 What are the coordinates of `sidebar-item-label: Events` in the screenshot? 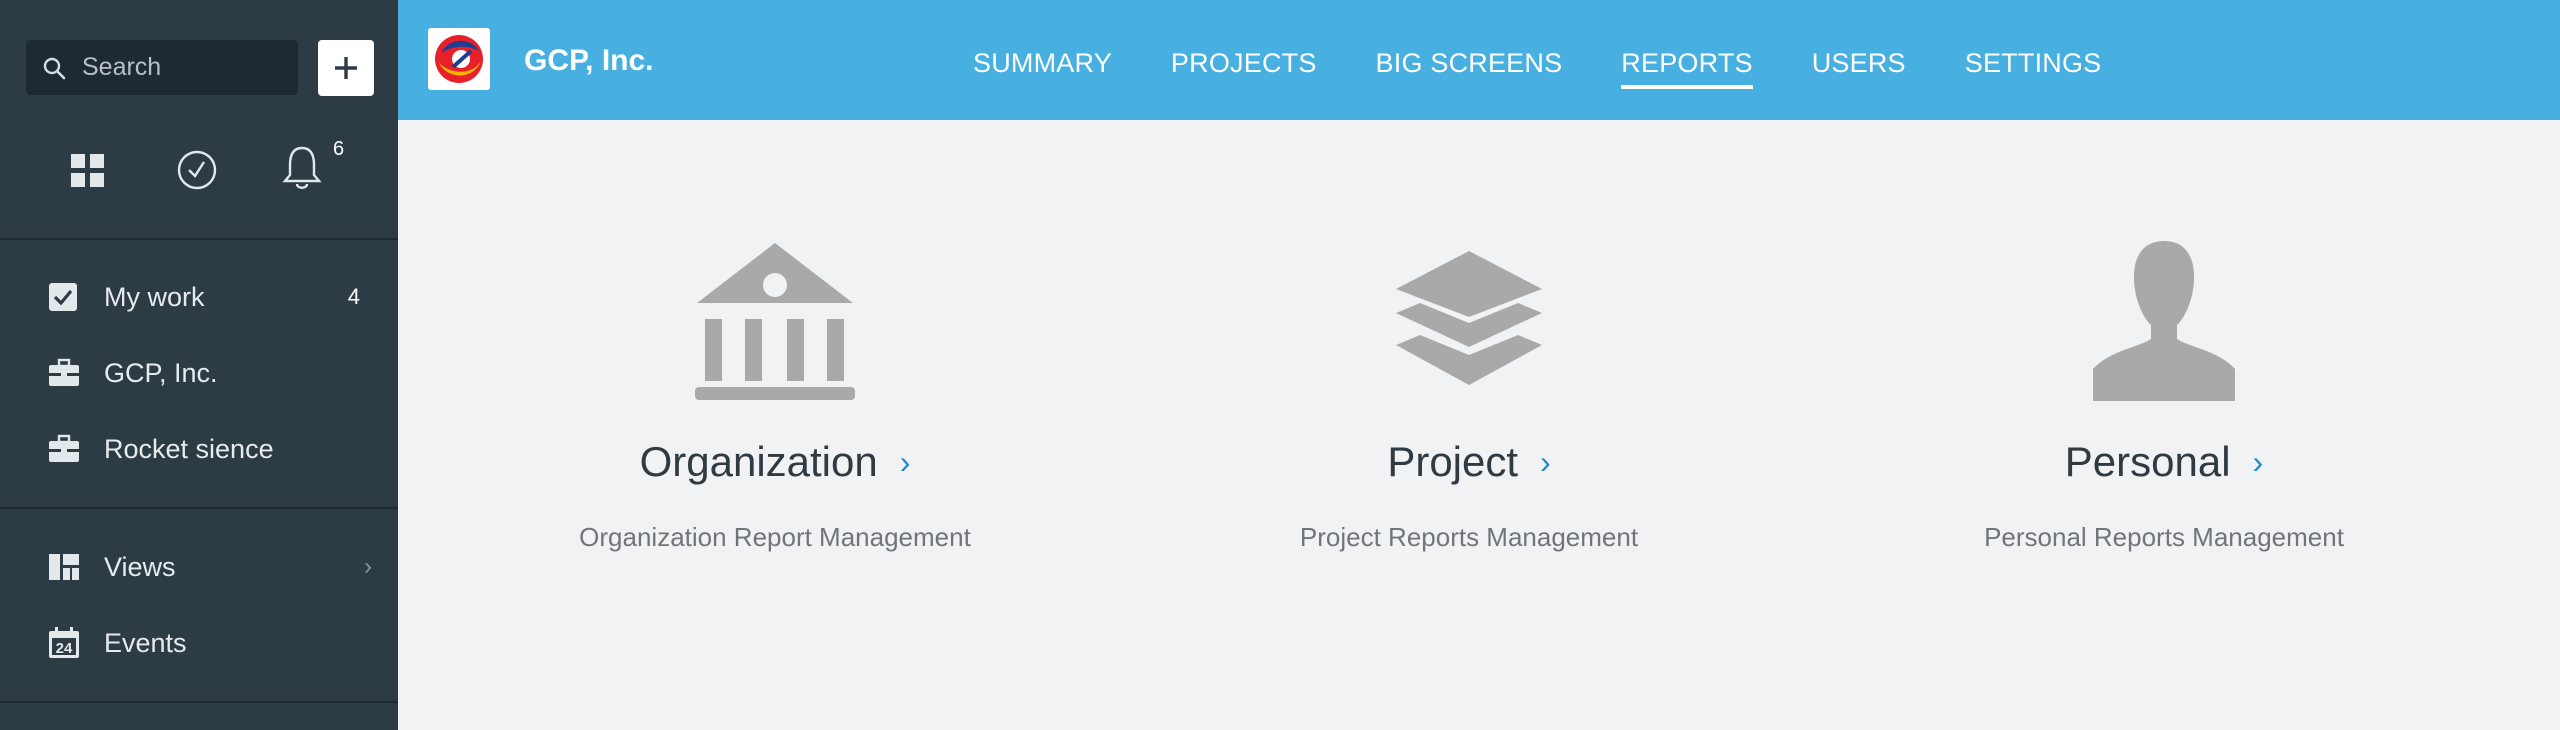 It's located at (145, 642).